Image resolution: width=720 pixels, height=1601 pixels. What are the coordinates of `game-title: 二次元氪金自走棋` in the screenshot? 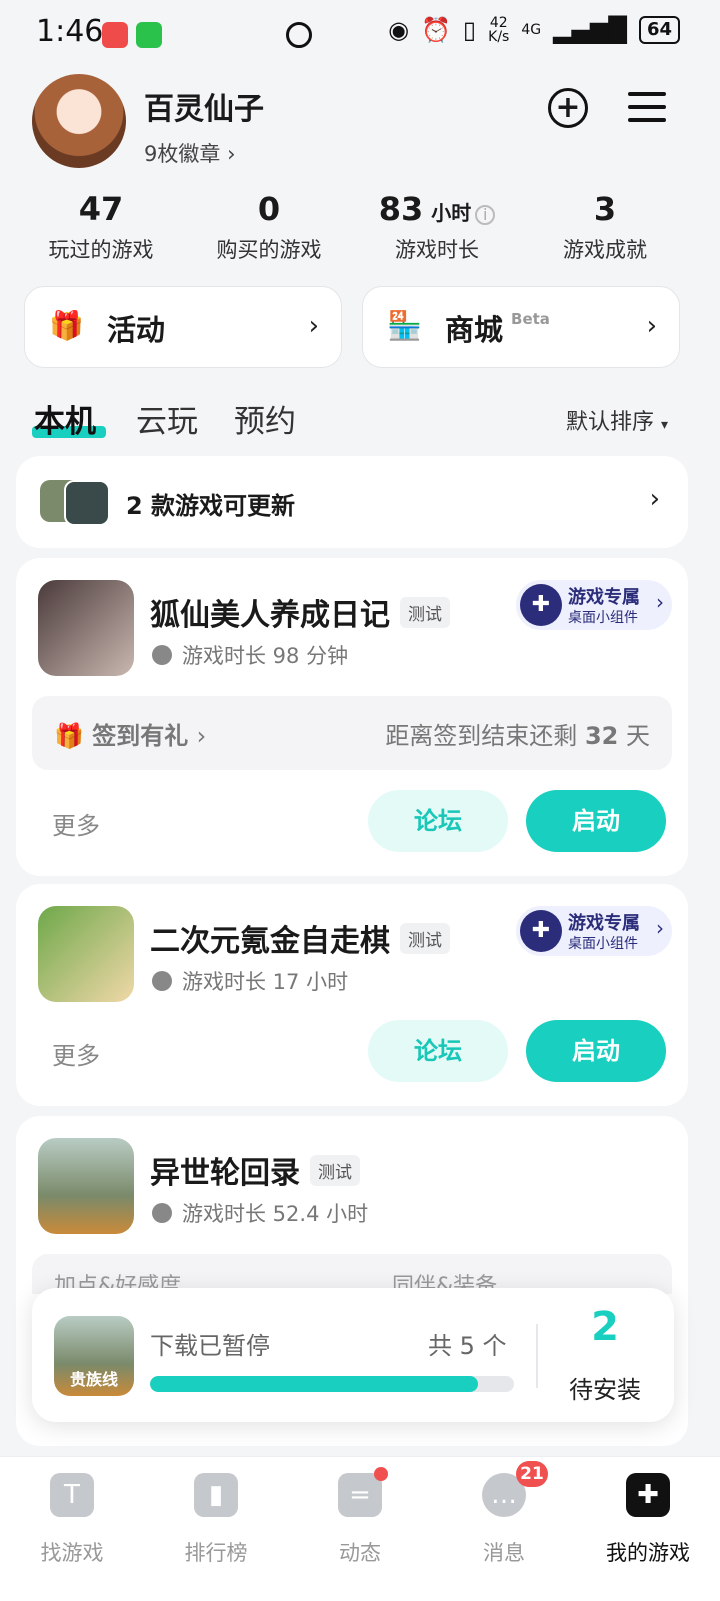 It's located at (270, 941).